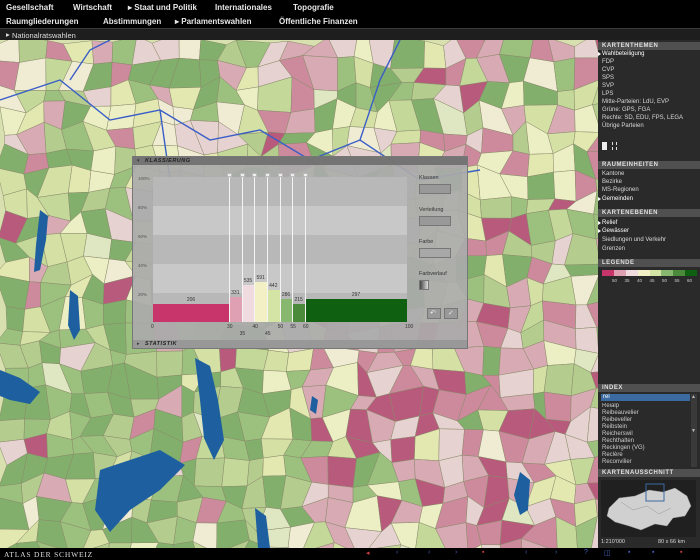 This screenshot has width=700, height=560. What do you see at coordinates (646, 427) in the screenshot?
I see `index-item: Reibstein` at bounding box center [646, 427].